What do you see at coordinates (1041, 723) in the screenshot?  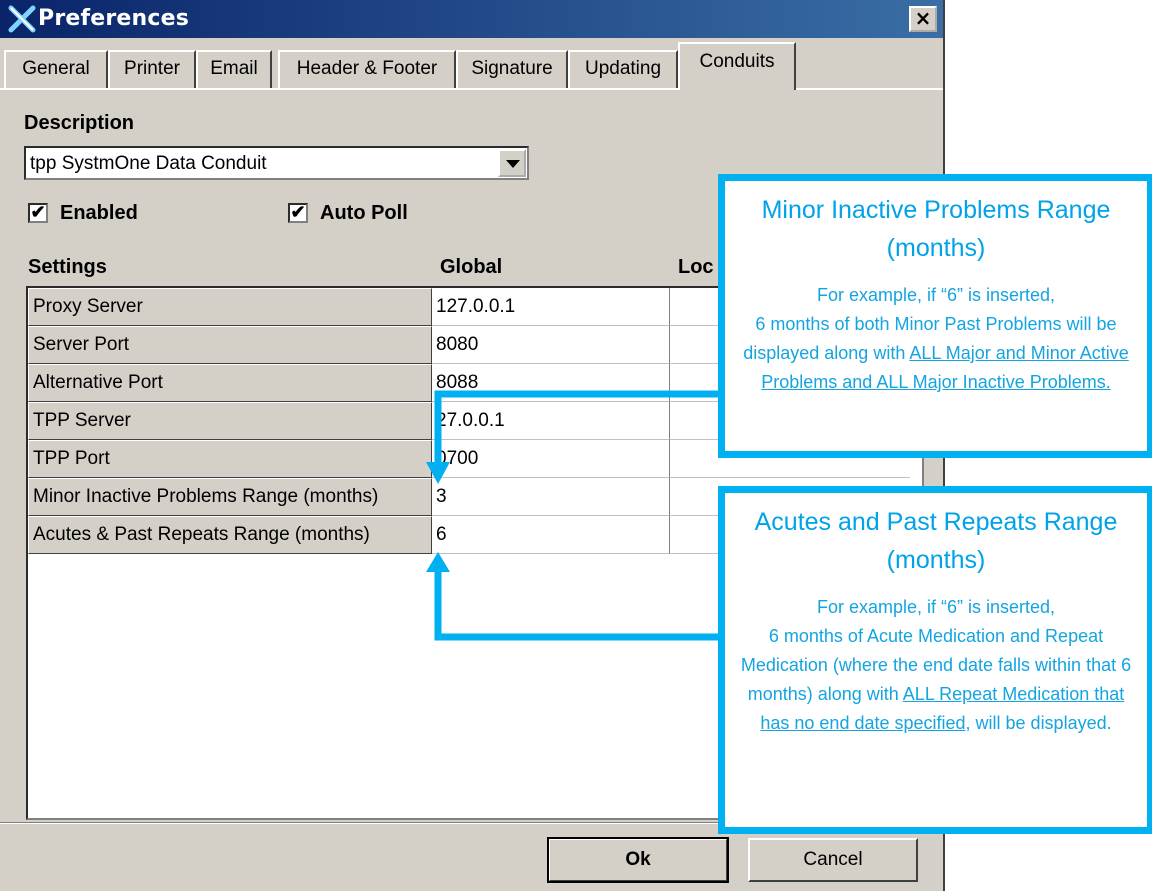 I see `callout-line: will be displayed.` at bounding box center [1041, 723].